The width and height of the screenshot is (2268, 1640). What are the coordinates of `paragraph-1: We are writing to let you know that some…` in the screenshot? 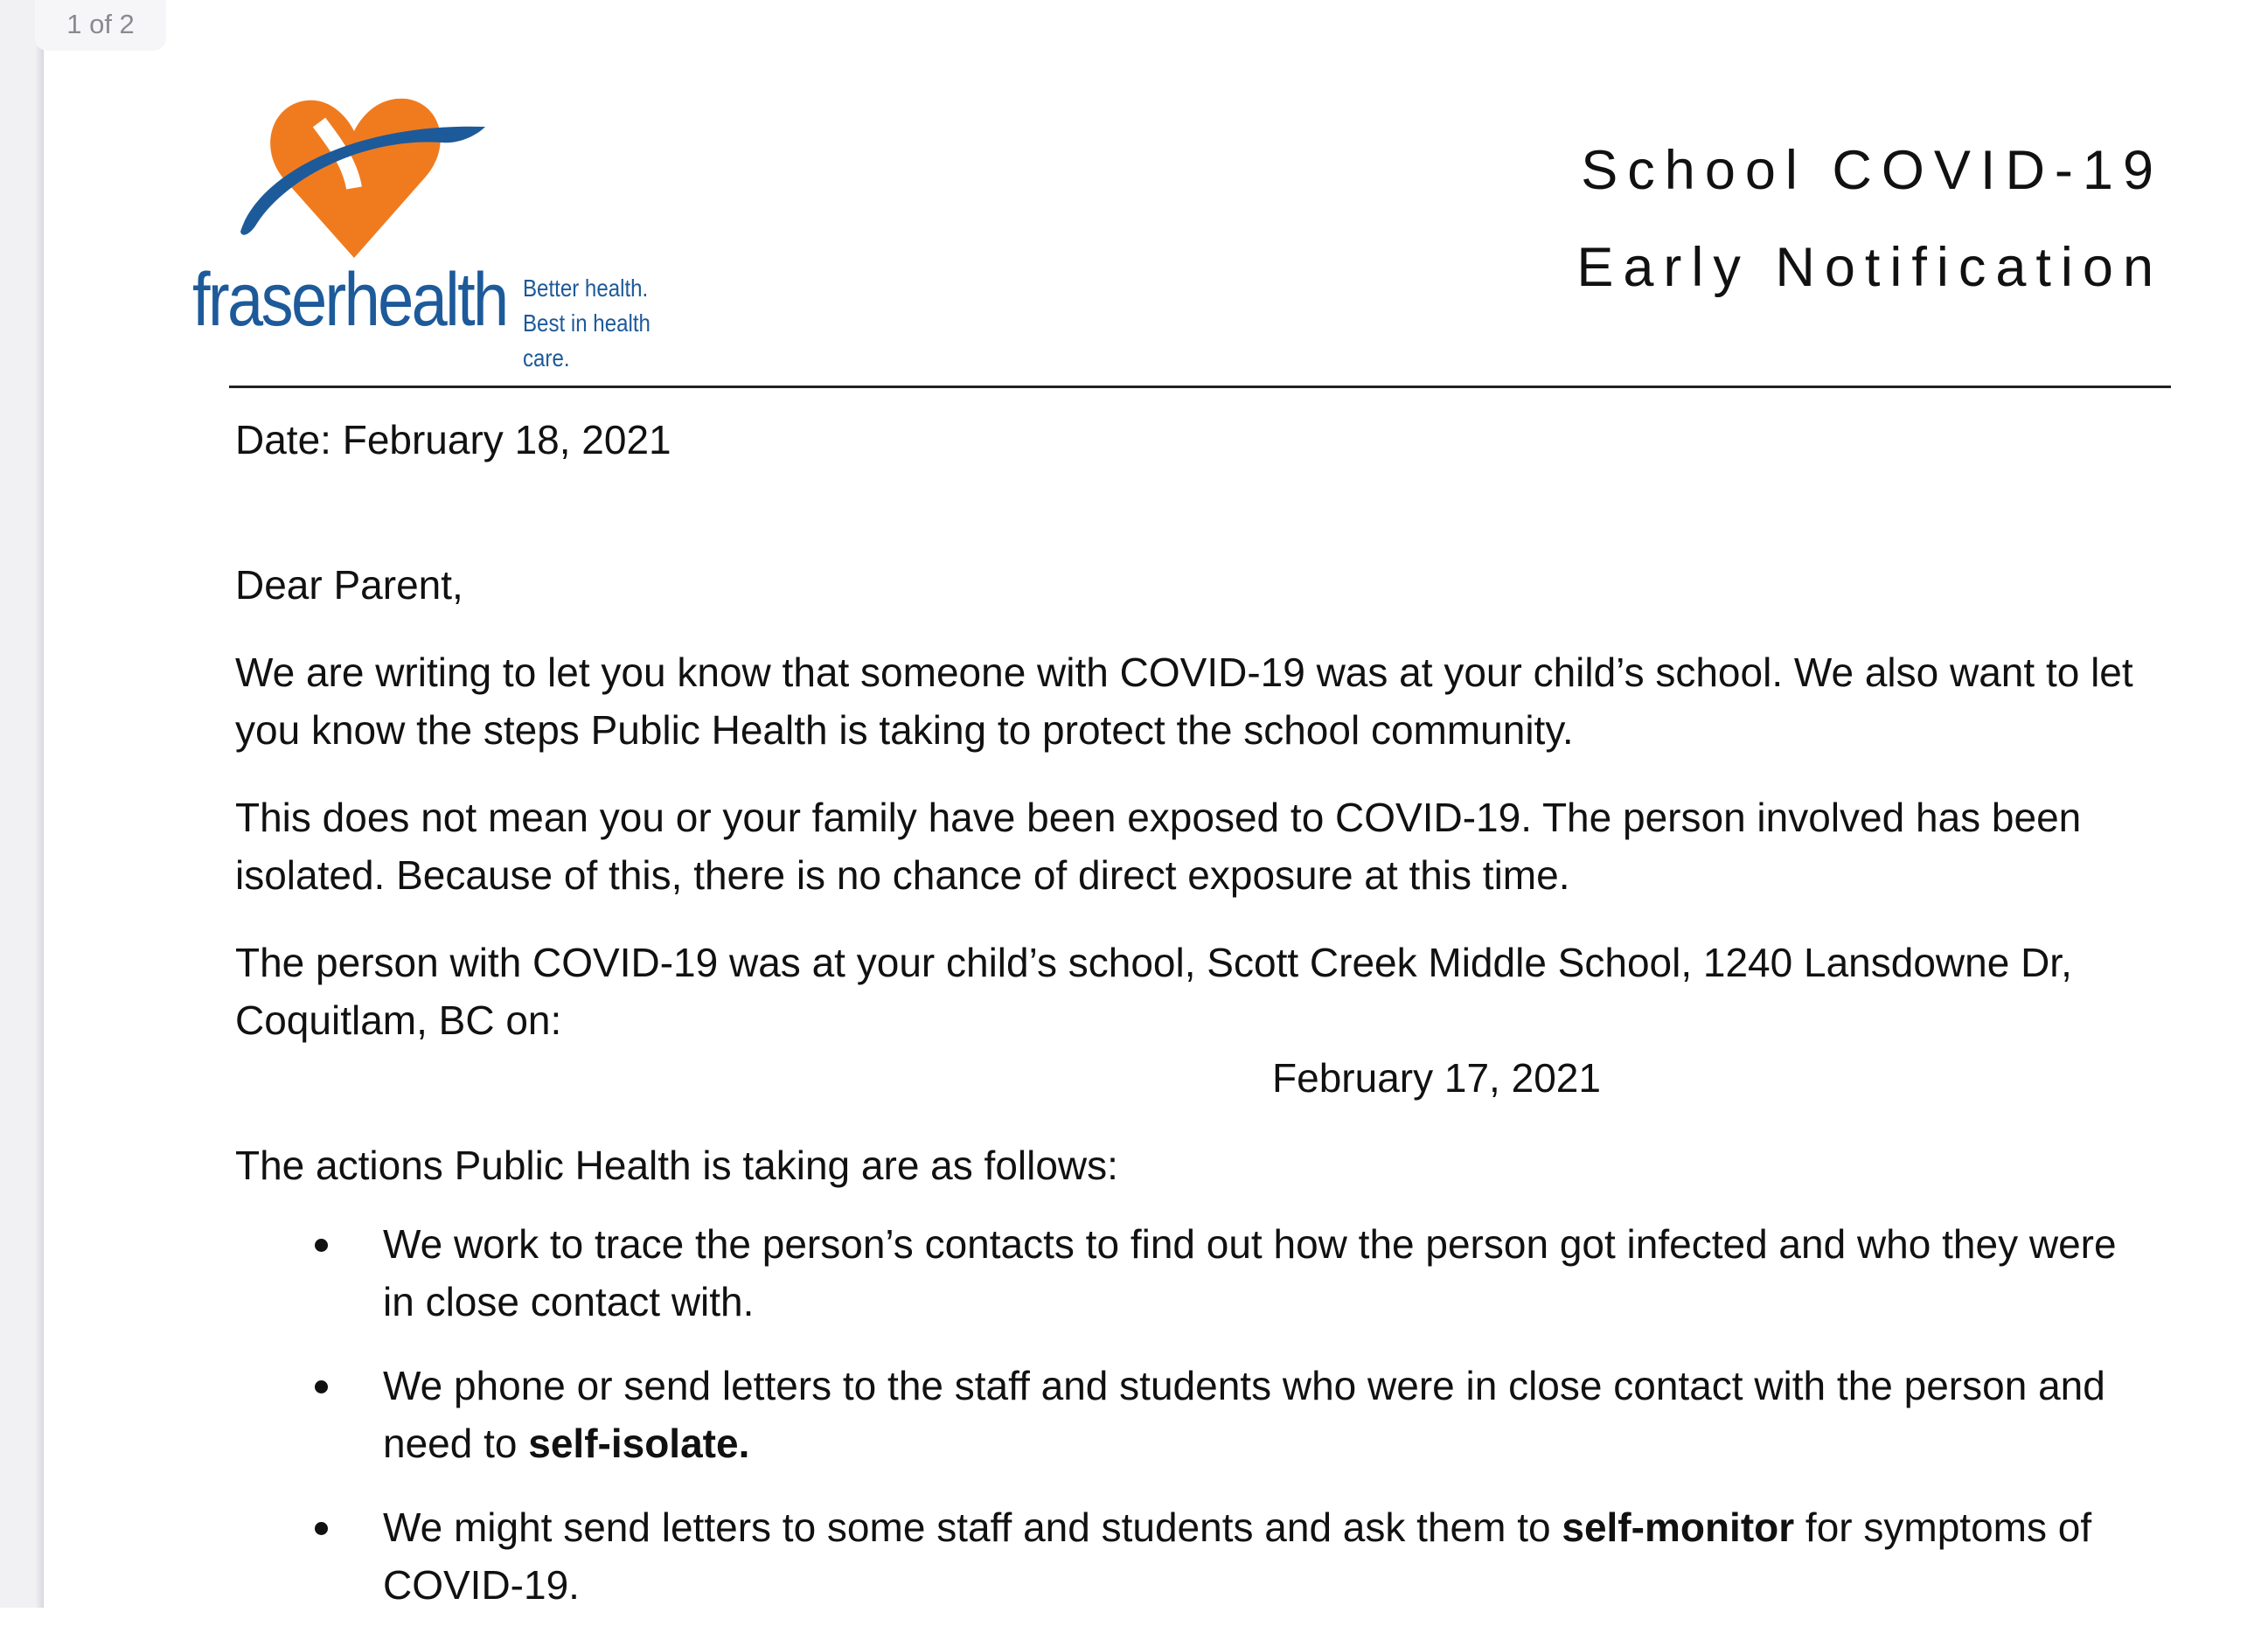 It's located at (1184, 701).